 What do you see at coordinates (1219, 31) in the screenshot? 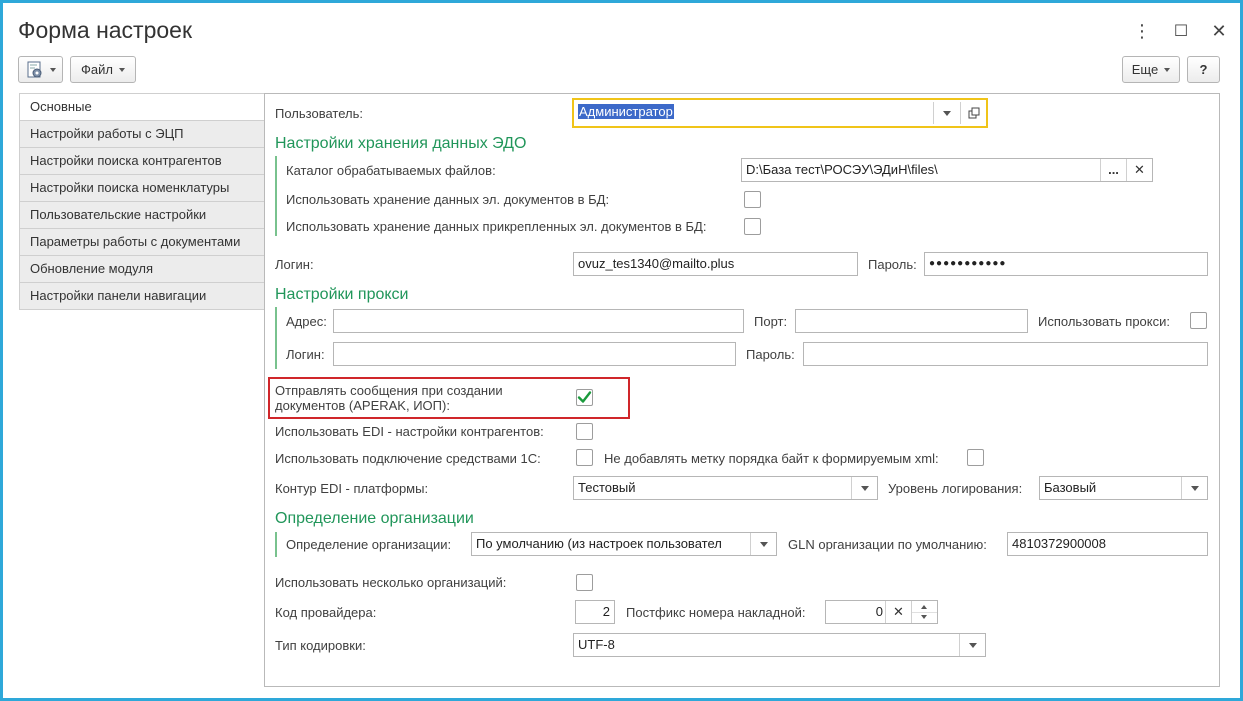
I see `close-icon: ✕` at bounding box center [1219, 31].